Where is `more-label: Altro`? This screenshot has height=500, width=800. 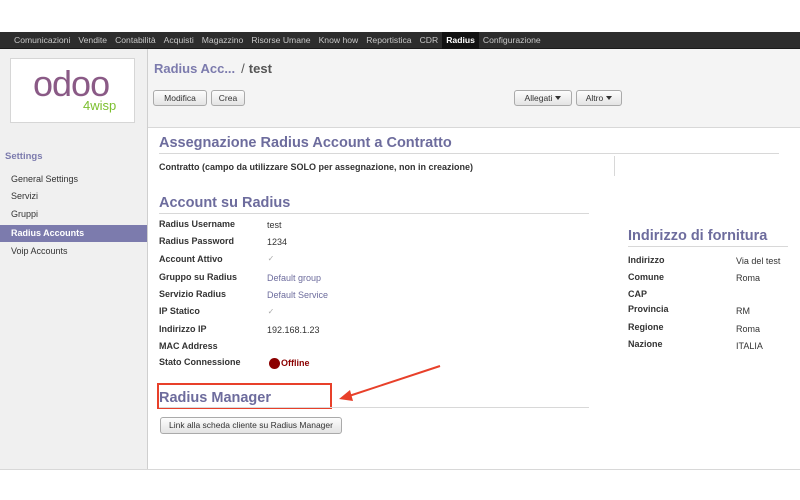 more-label: Altro is located at coordinates (594, 98).